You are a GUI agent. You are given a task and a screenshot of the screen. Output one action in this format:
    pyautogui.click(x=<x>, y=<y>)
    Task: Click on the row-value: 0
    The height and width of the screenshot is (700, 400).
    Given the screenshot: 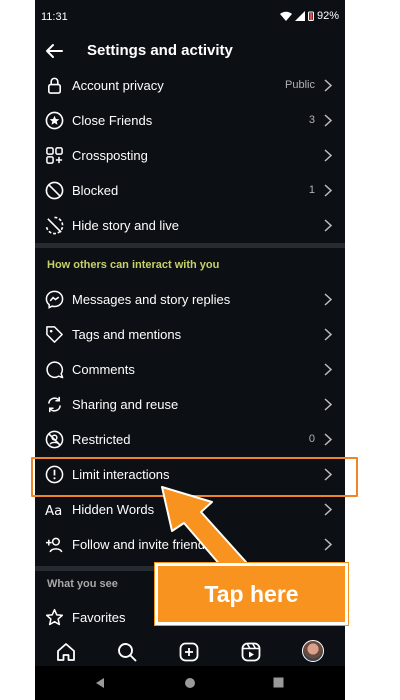 What is the action you would take?
    pyautogui.click(x=311, y=439)
    